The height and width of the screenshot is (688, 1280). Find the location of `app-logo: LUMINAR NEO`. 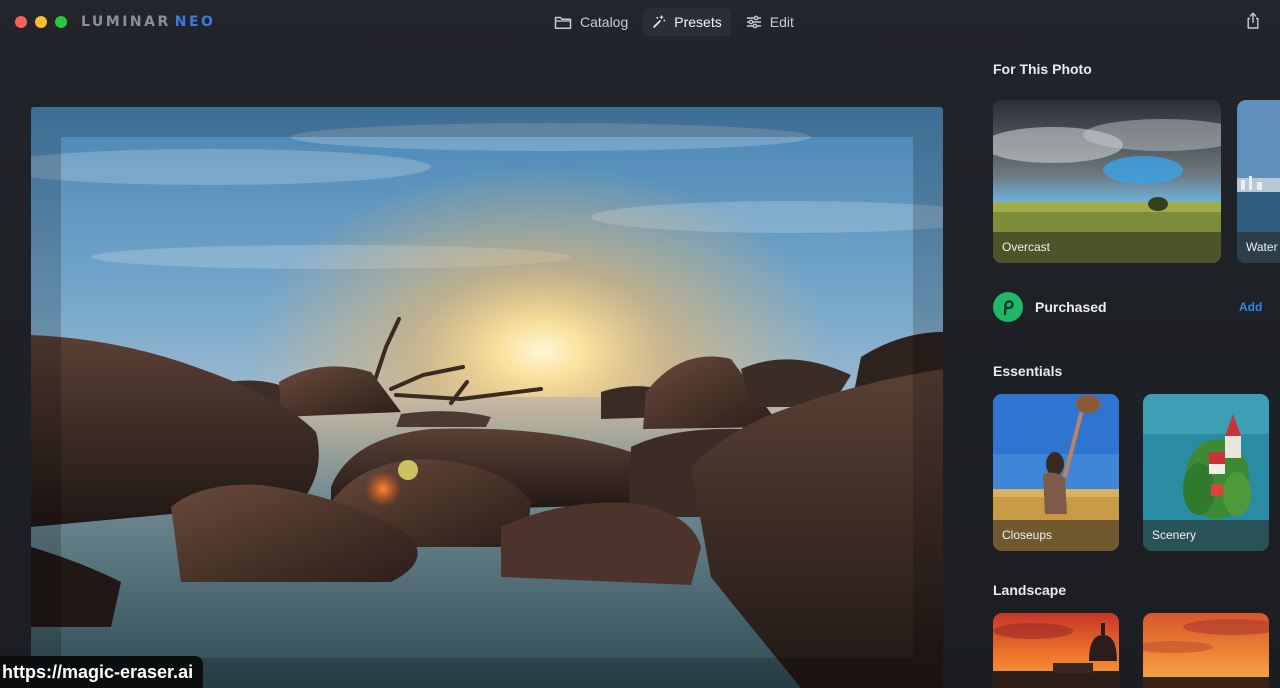

app-logo: LUMINAR NEO is located at coordinates (148, 22).